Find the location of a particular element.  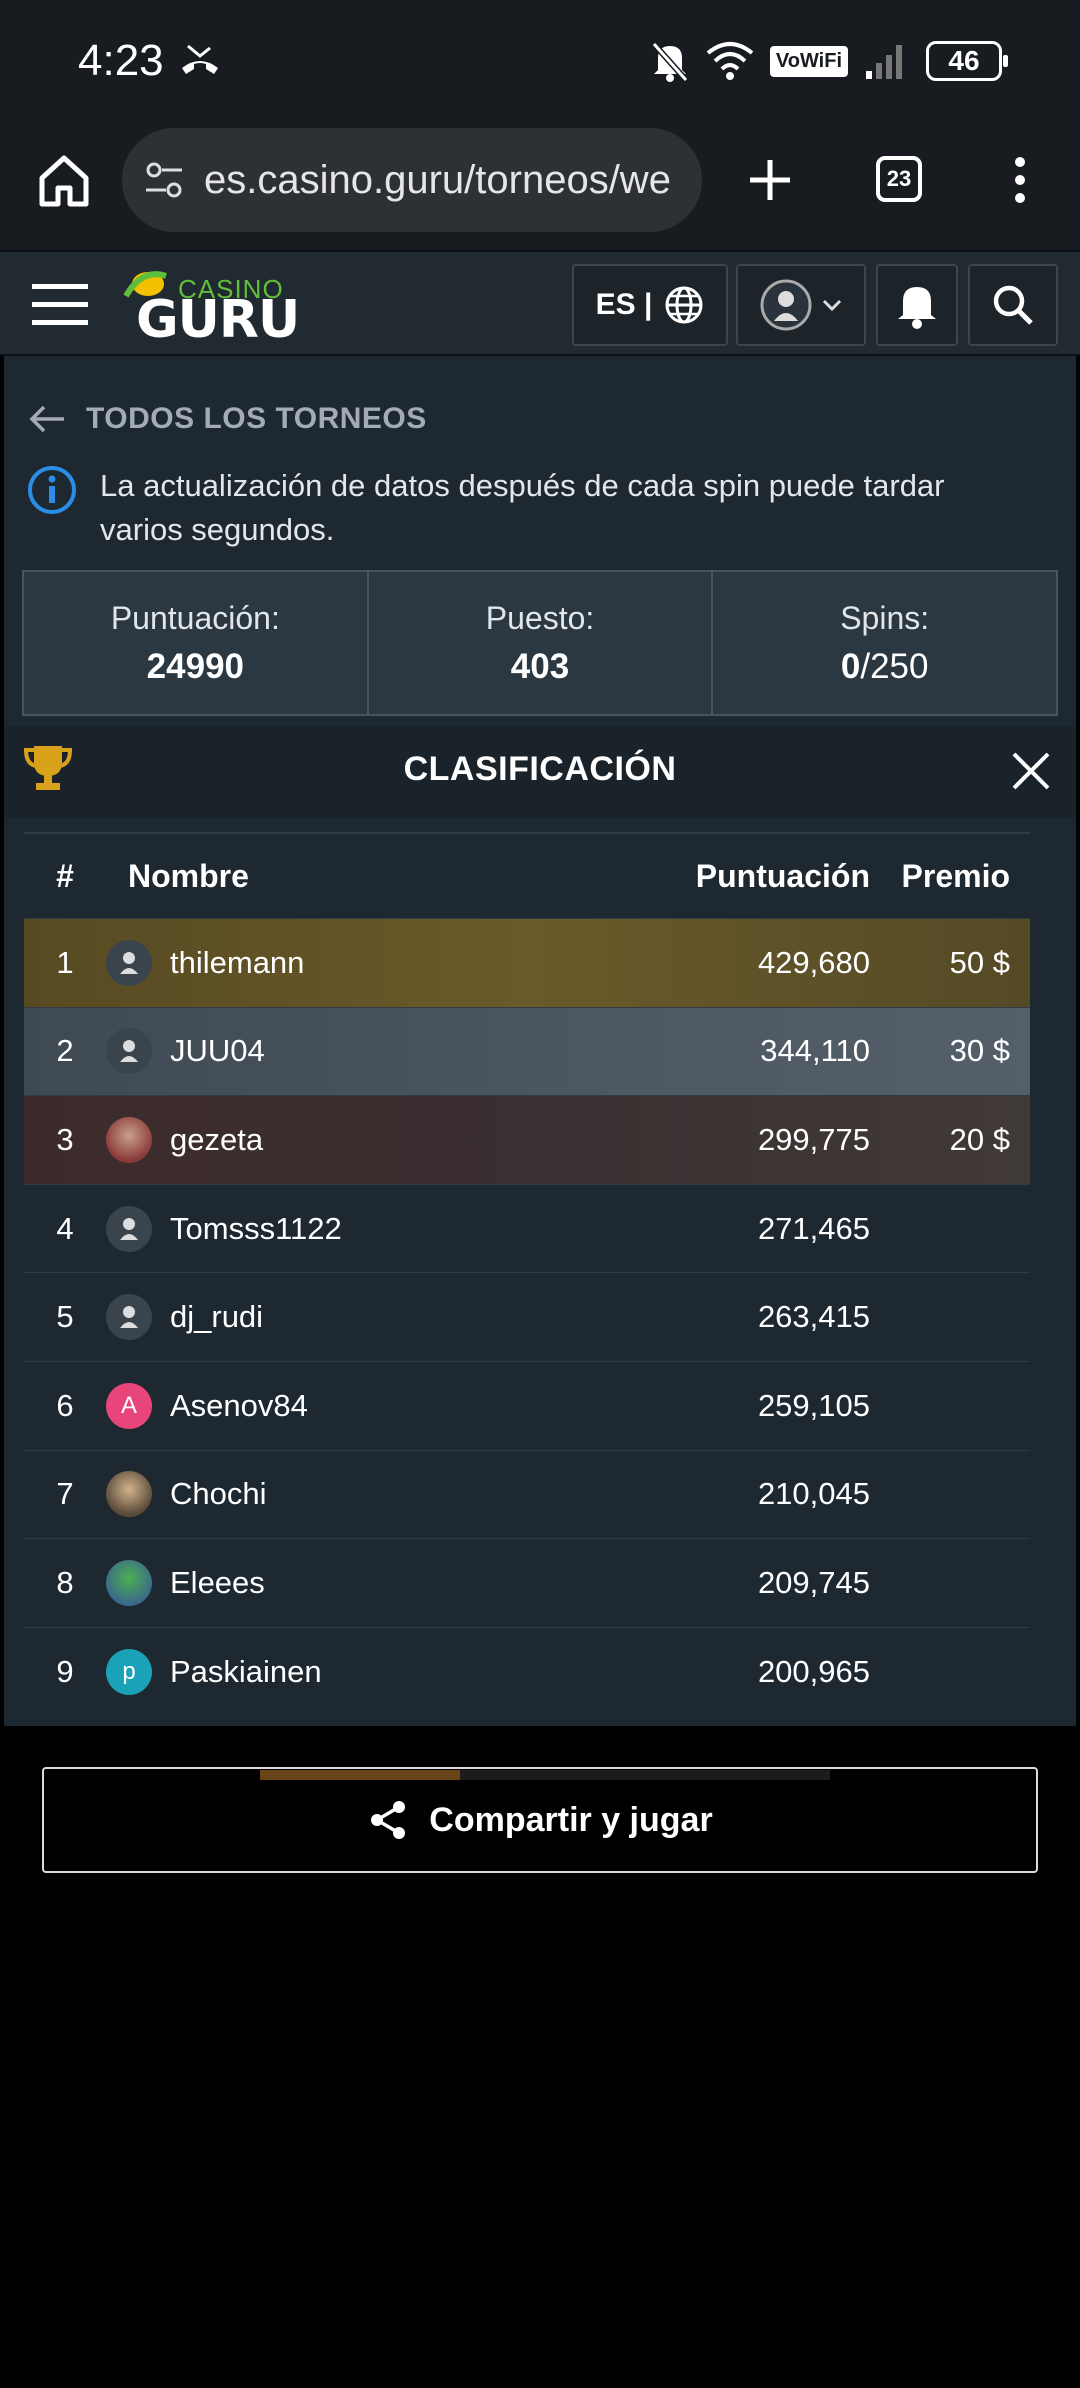

letter-avatar: A is located at coordinates (129, 1405).